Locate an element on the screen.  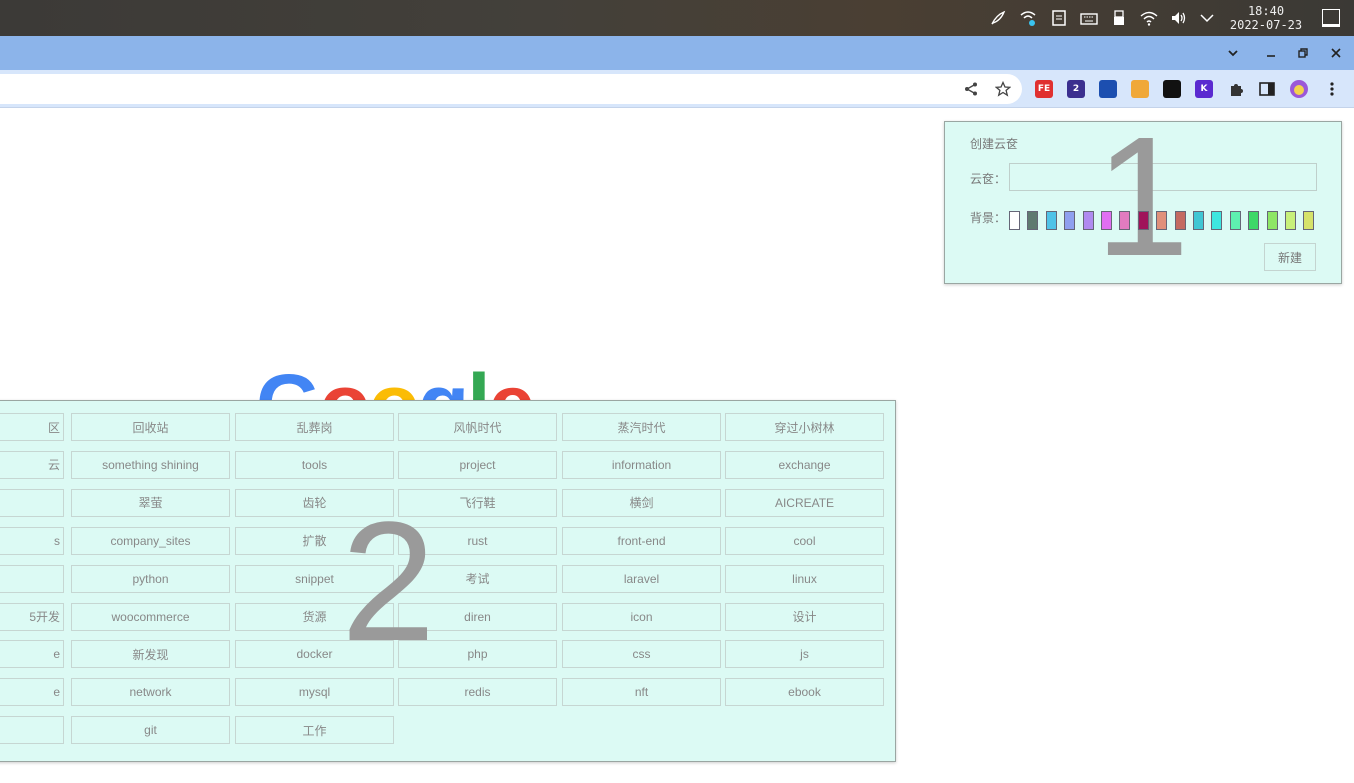
collection-item: redis is located at coordinates (477, 692).